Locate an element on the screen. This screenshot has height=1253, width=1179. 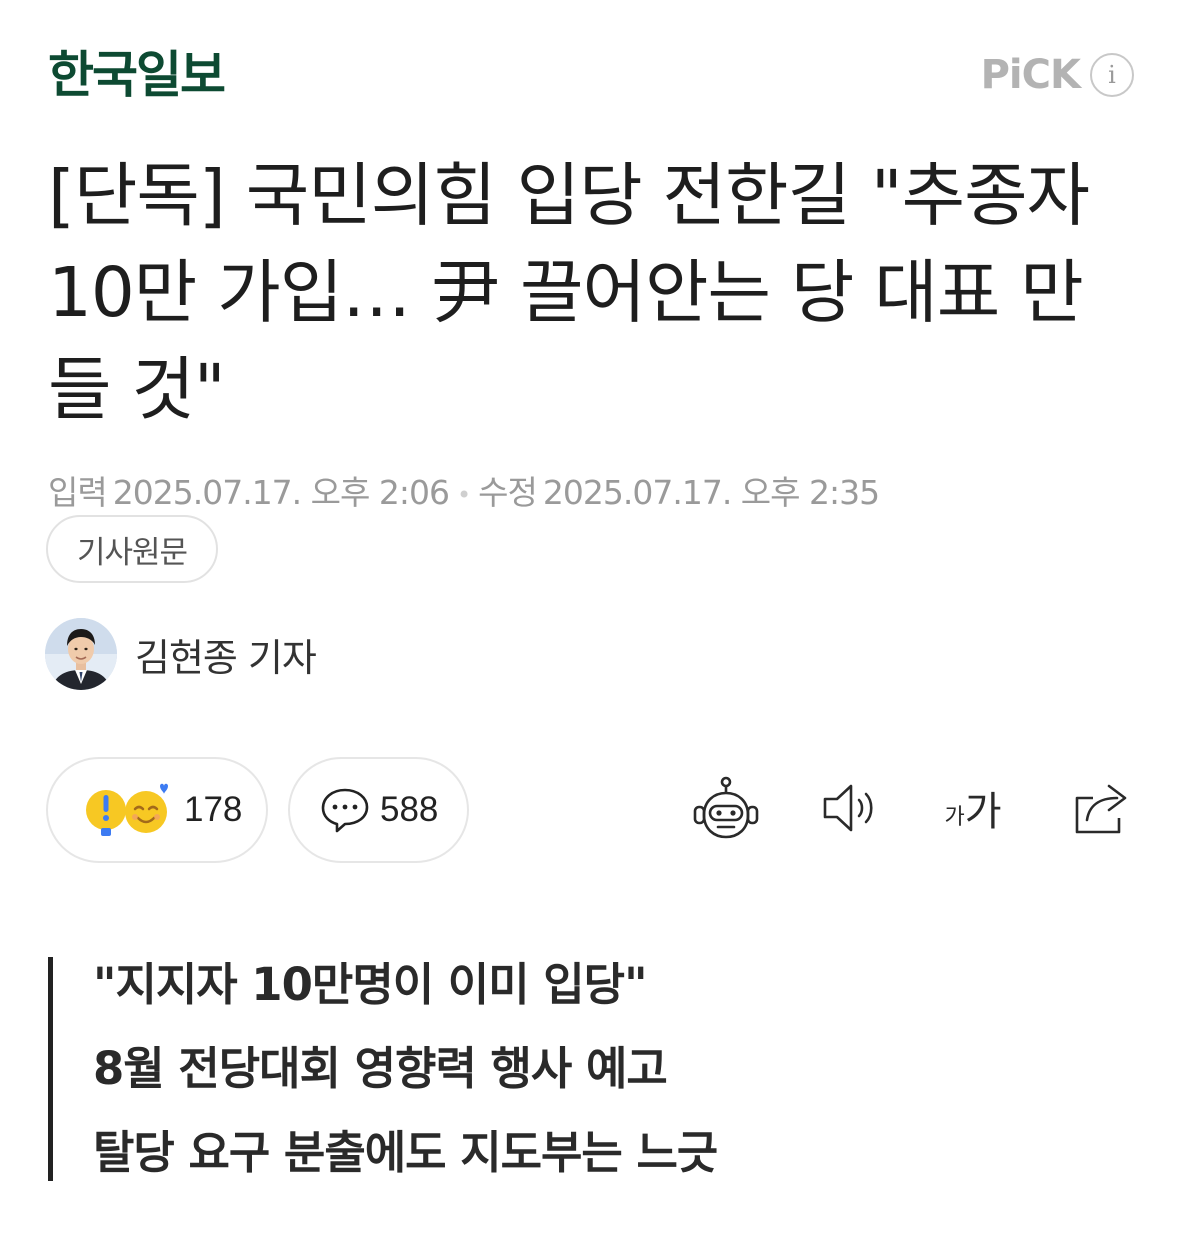
comment-count: 588 is located at coordinates (409, 809).